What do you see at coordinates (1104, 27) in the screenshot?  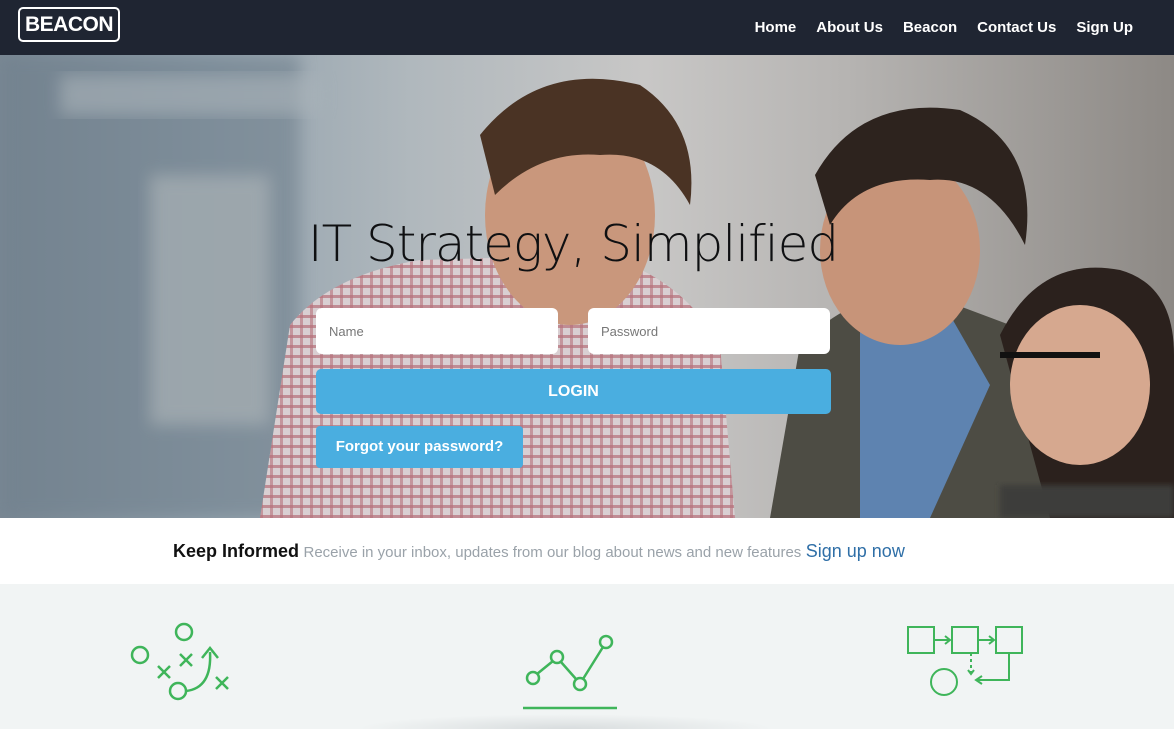 I see `nav-sign-up: Sign Up` at bounding box center [1104, 27].